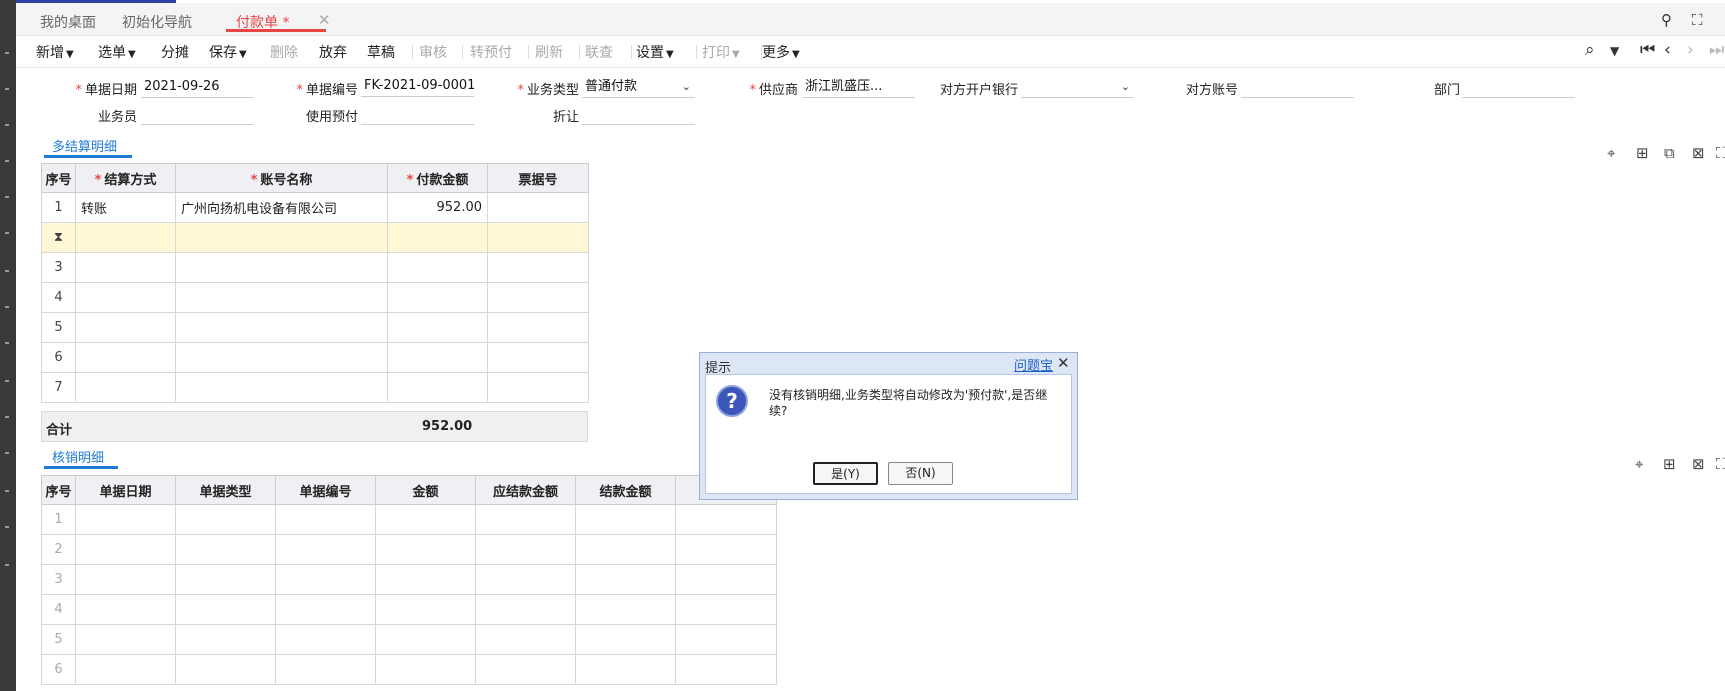 This screenshot has height=691, width=1725. What do you see at coordinates (1033, 364) in the screenshot?
I see `help-link: 问题宝` at bounding box center [1033, 364].